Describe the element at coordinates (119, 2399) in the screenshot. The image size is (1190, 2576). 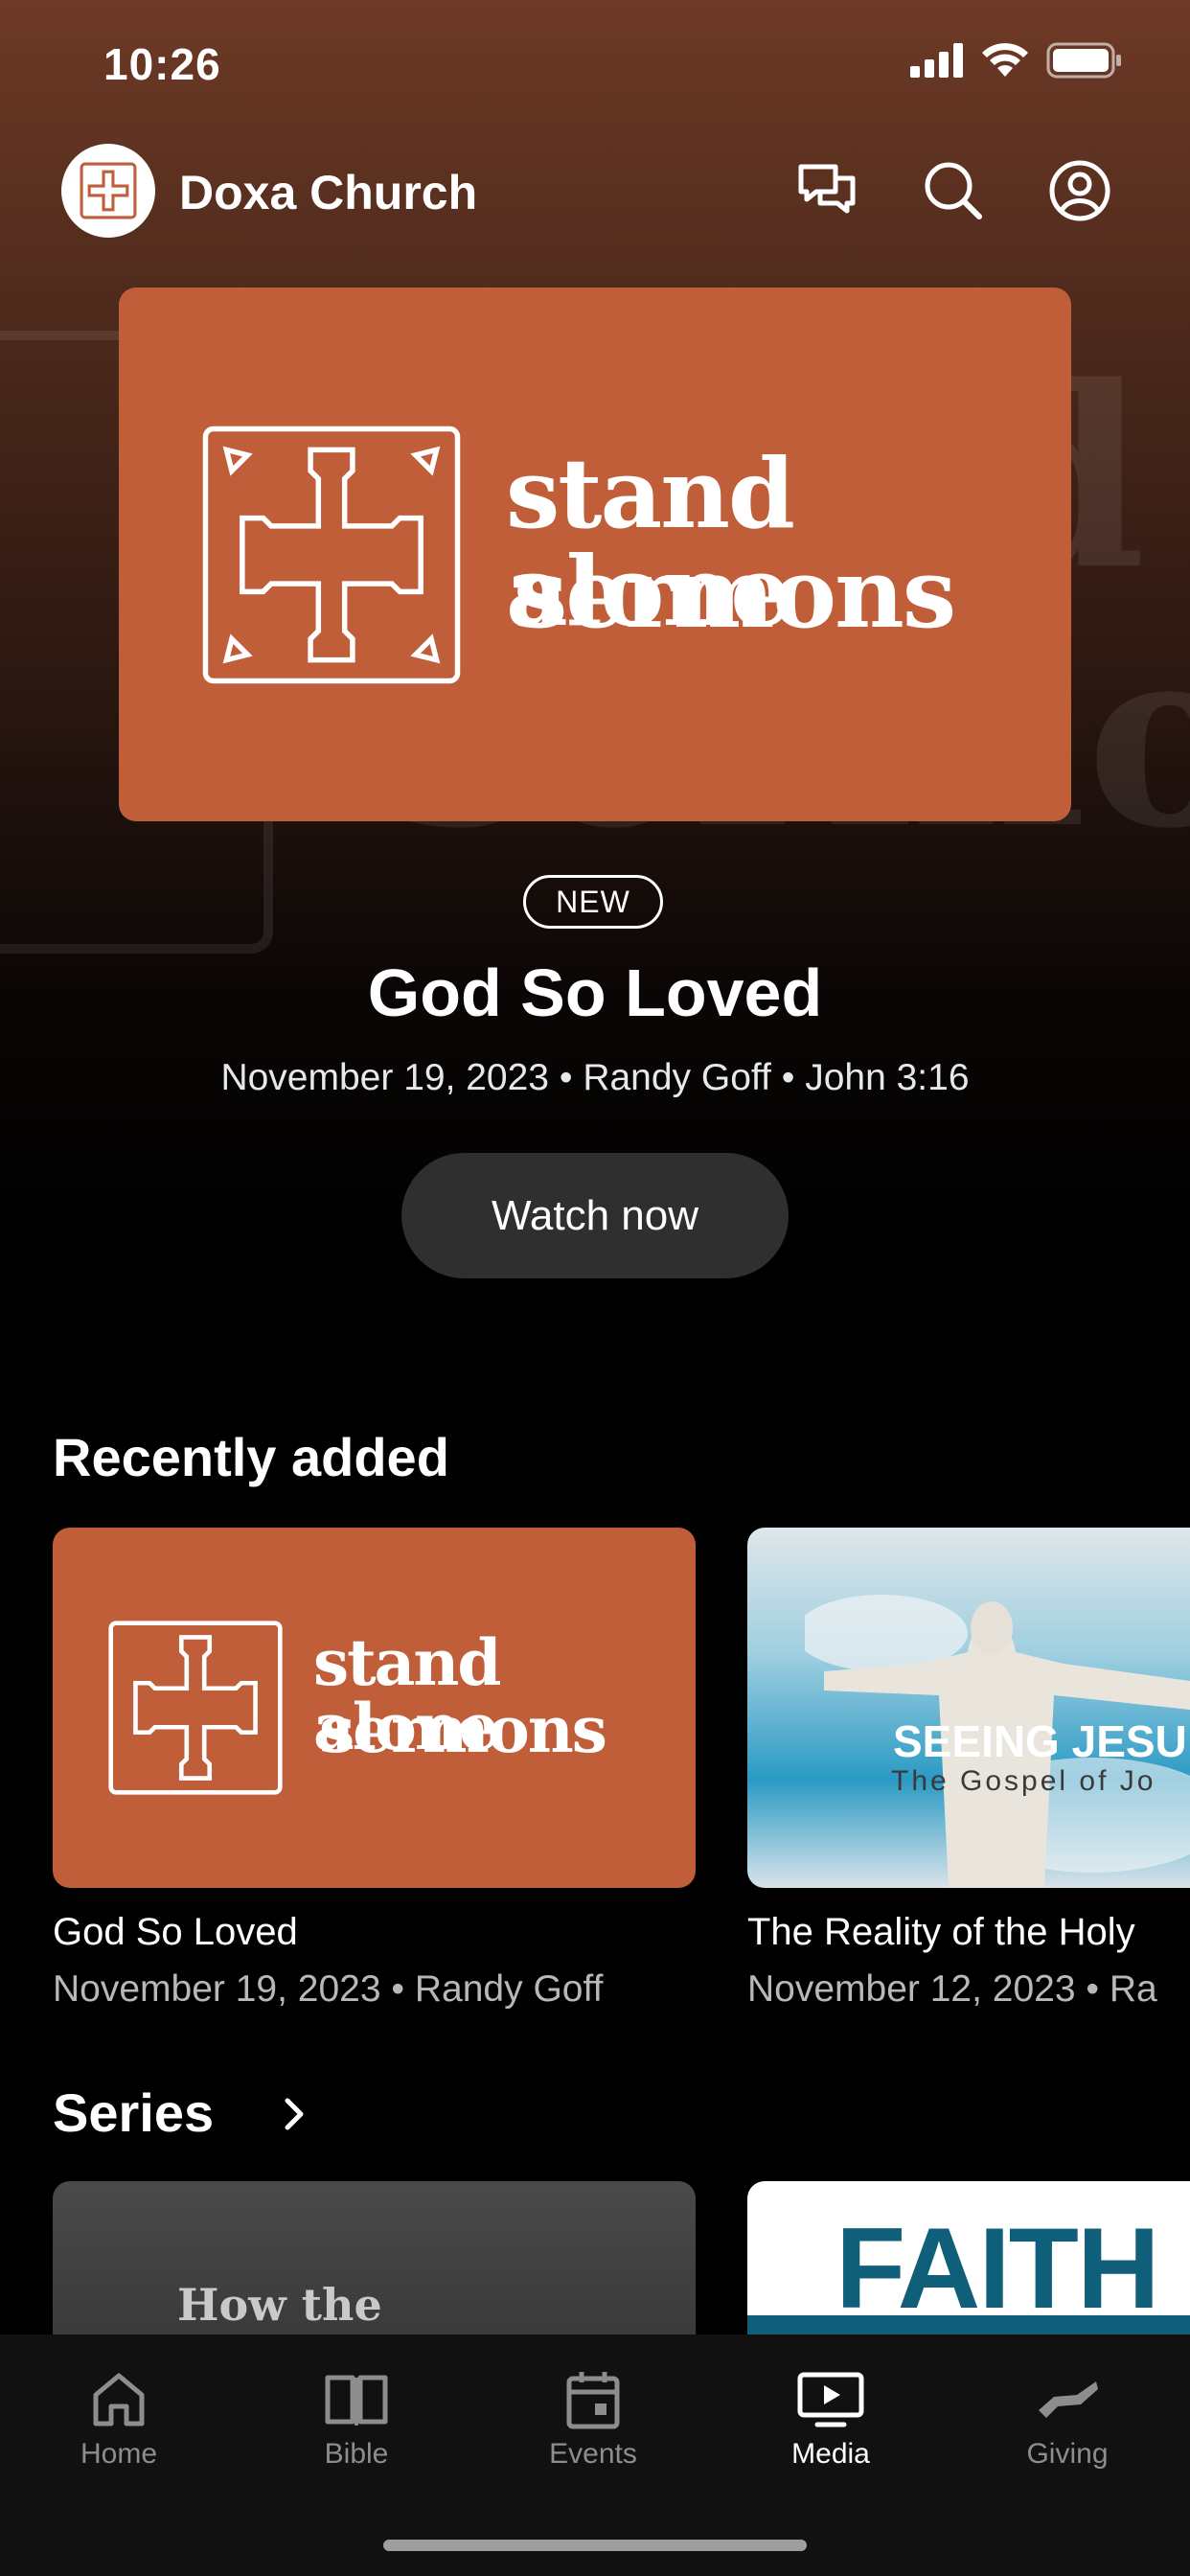
I see `home-icon` at that location.